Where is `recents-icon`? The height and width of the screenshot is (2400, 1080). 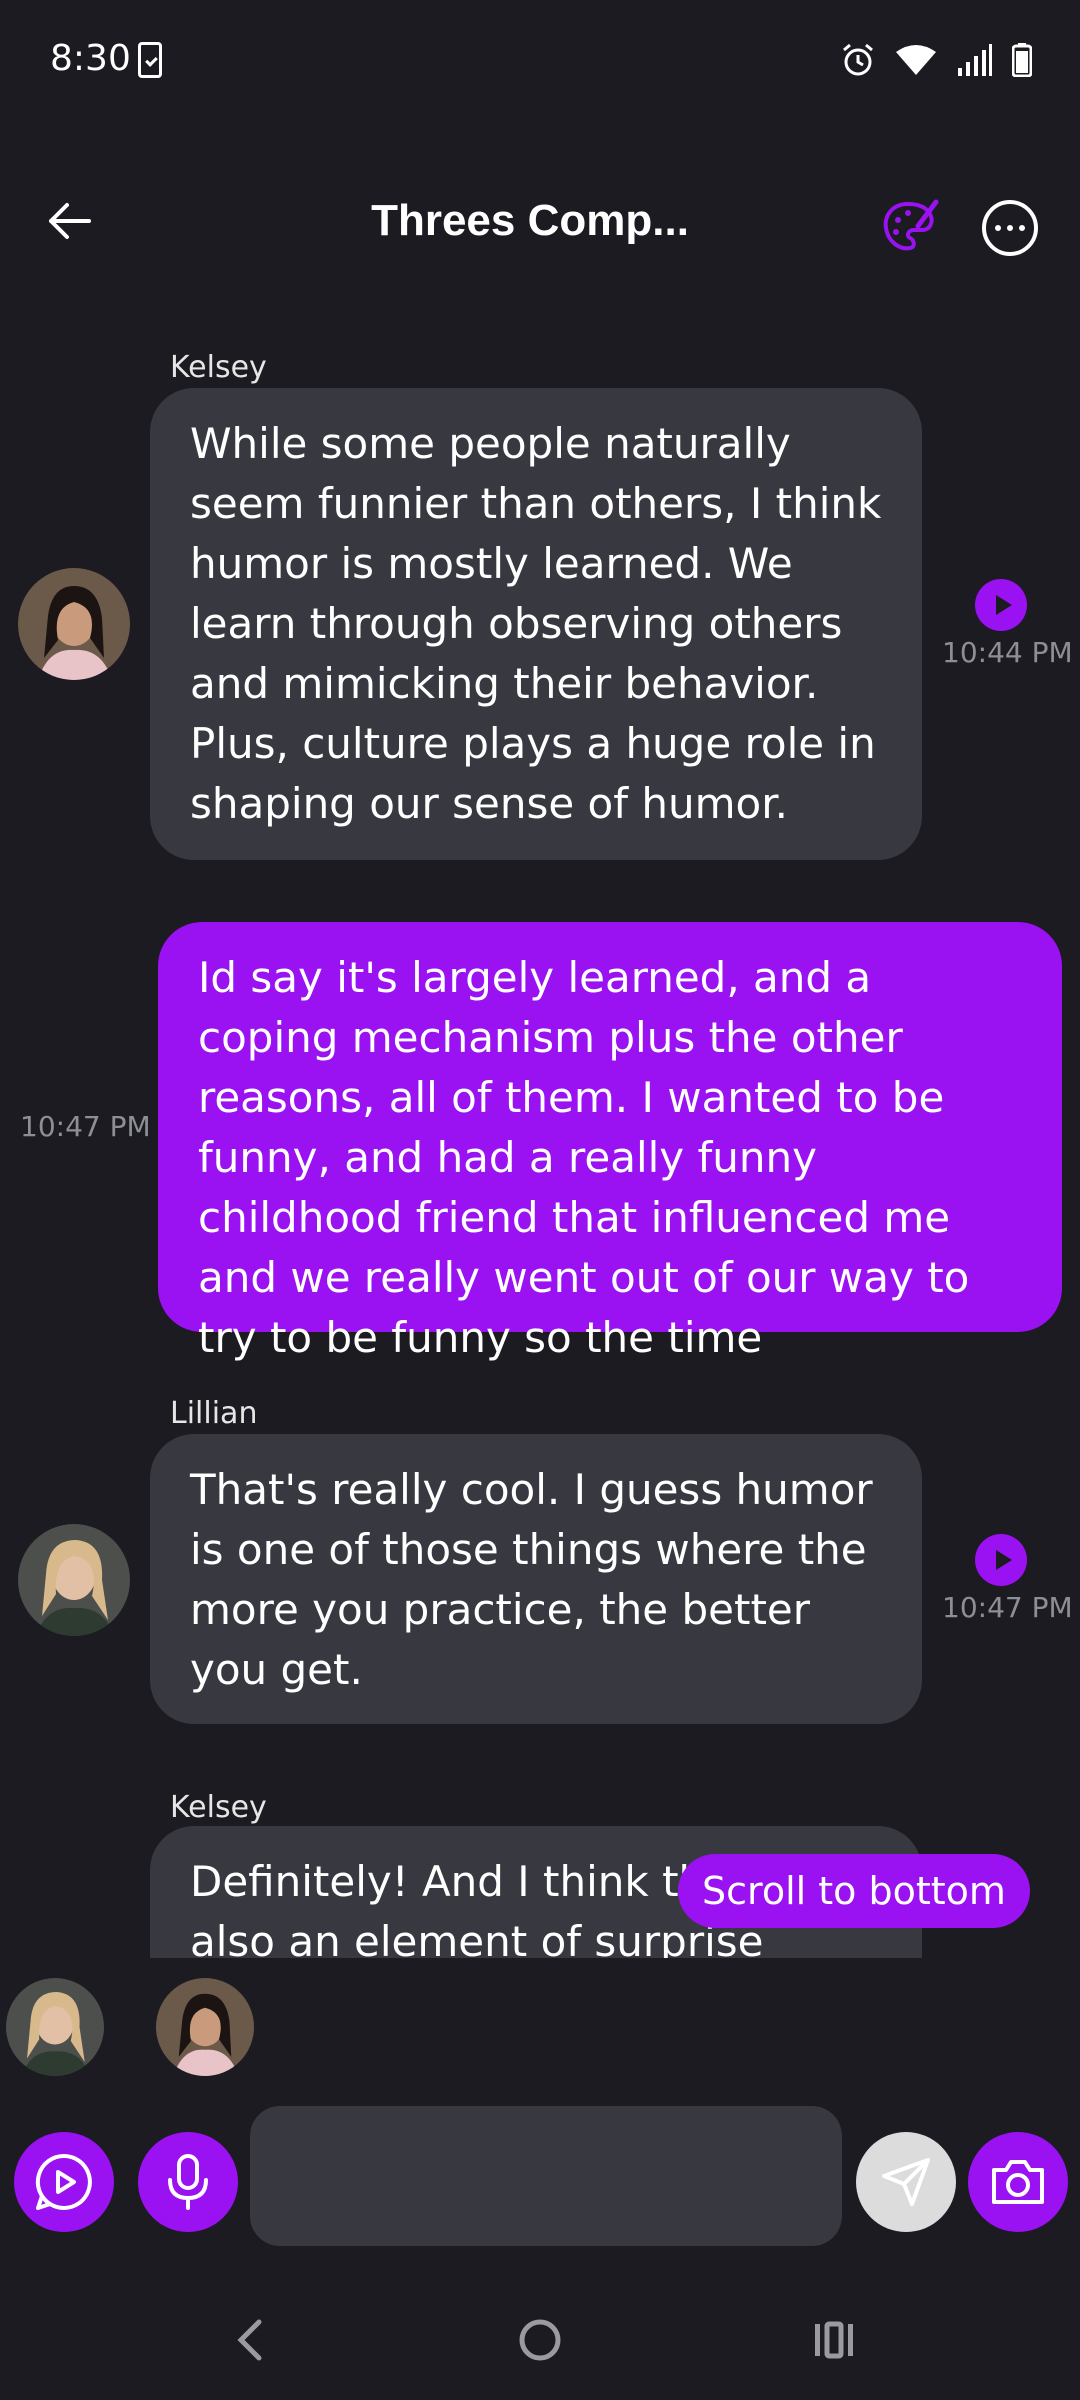
recents-icon is located at coordinates (834, 2340).